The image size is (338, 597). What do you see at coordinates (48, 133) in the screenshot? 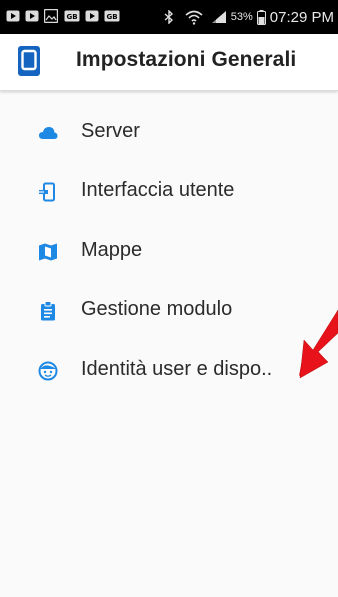
I see `cloud-icon` at bounding box center [48, 133].